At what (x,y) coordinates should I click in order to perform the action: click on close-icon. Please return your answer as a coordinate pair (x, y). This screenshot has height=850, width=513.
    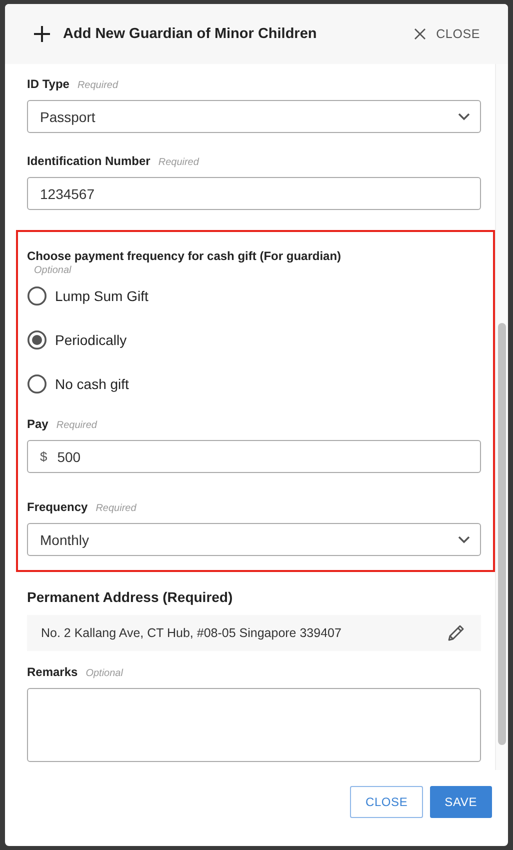
    Looking at the image, I should click on (420, 34).